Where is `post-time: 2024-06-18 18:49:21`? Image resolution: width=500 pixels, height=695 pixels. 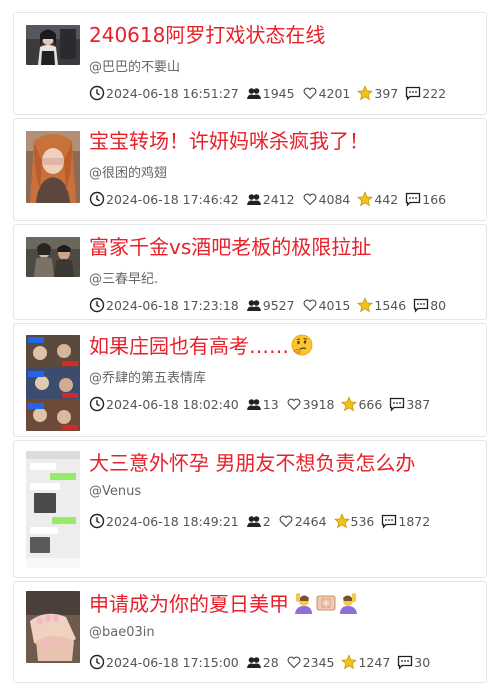
post-time: 2024-06-18 18:49:21 is located at coordinates (172, 521).